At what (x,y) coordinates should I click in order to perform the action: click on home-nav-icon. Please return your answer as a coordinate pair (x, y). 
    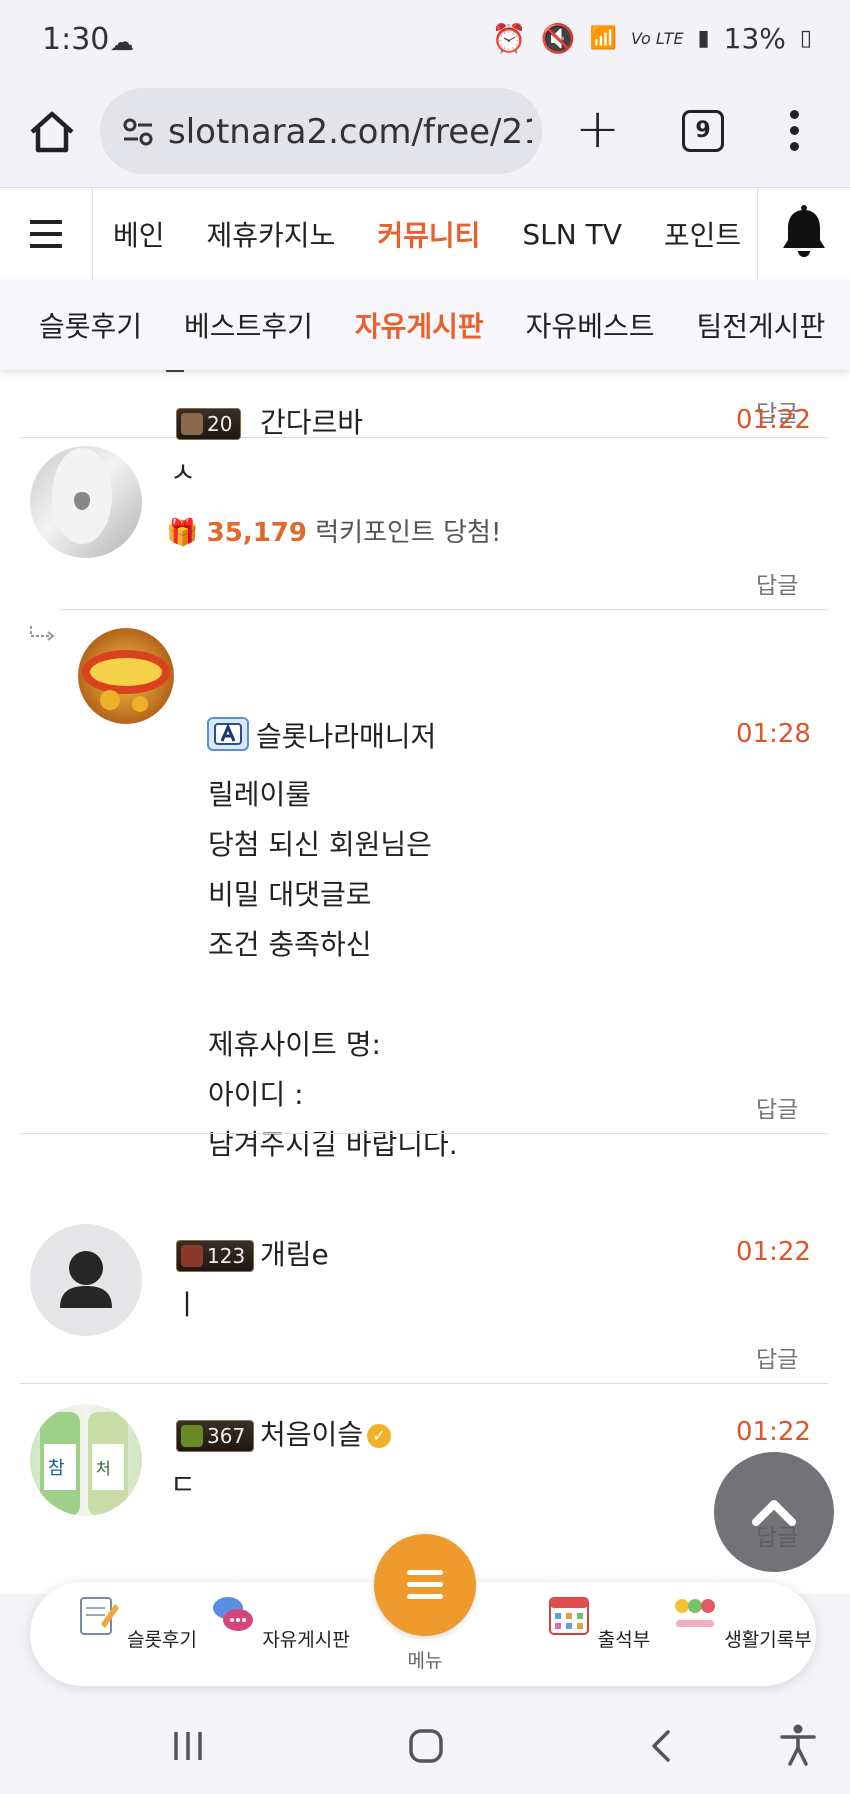
    Looking at the image, I should click on (426, 1746).